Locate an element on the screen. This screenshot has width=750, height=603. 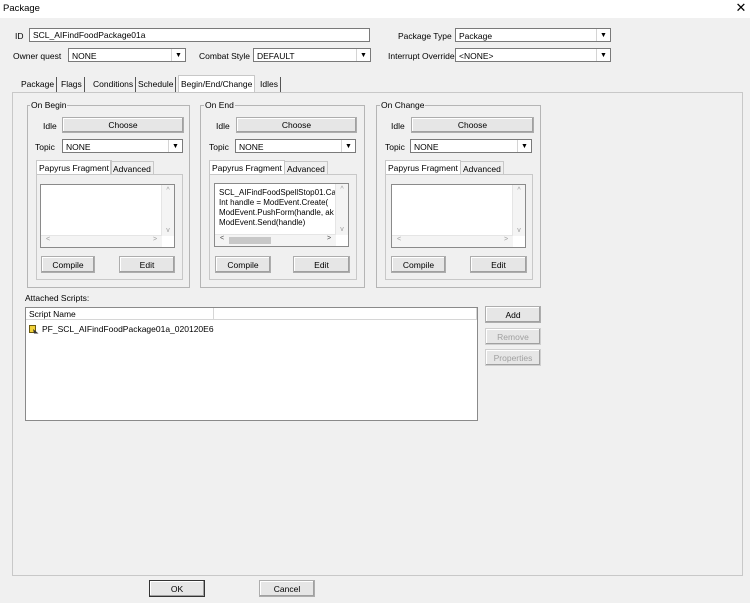
on-begin-legend: On Begin is located at coordinates (49, 105).